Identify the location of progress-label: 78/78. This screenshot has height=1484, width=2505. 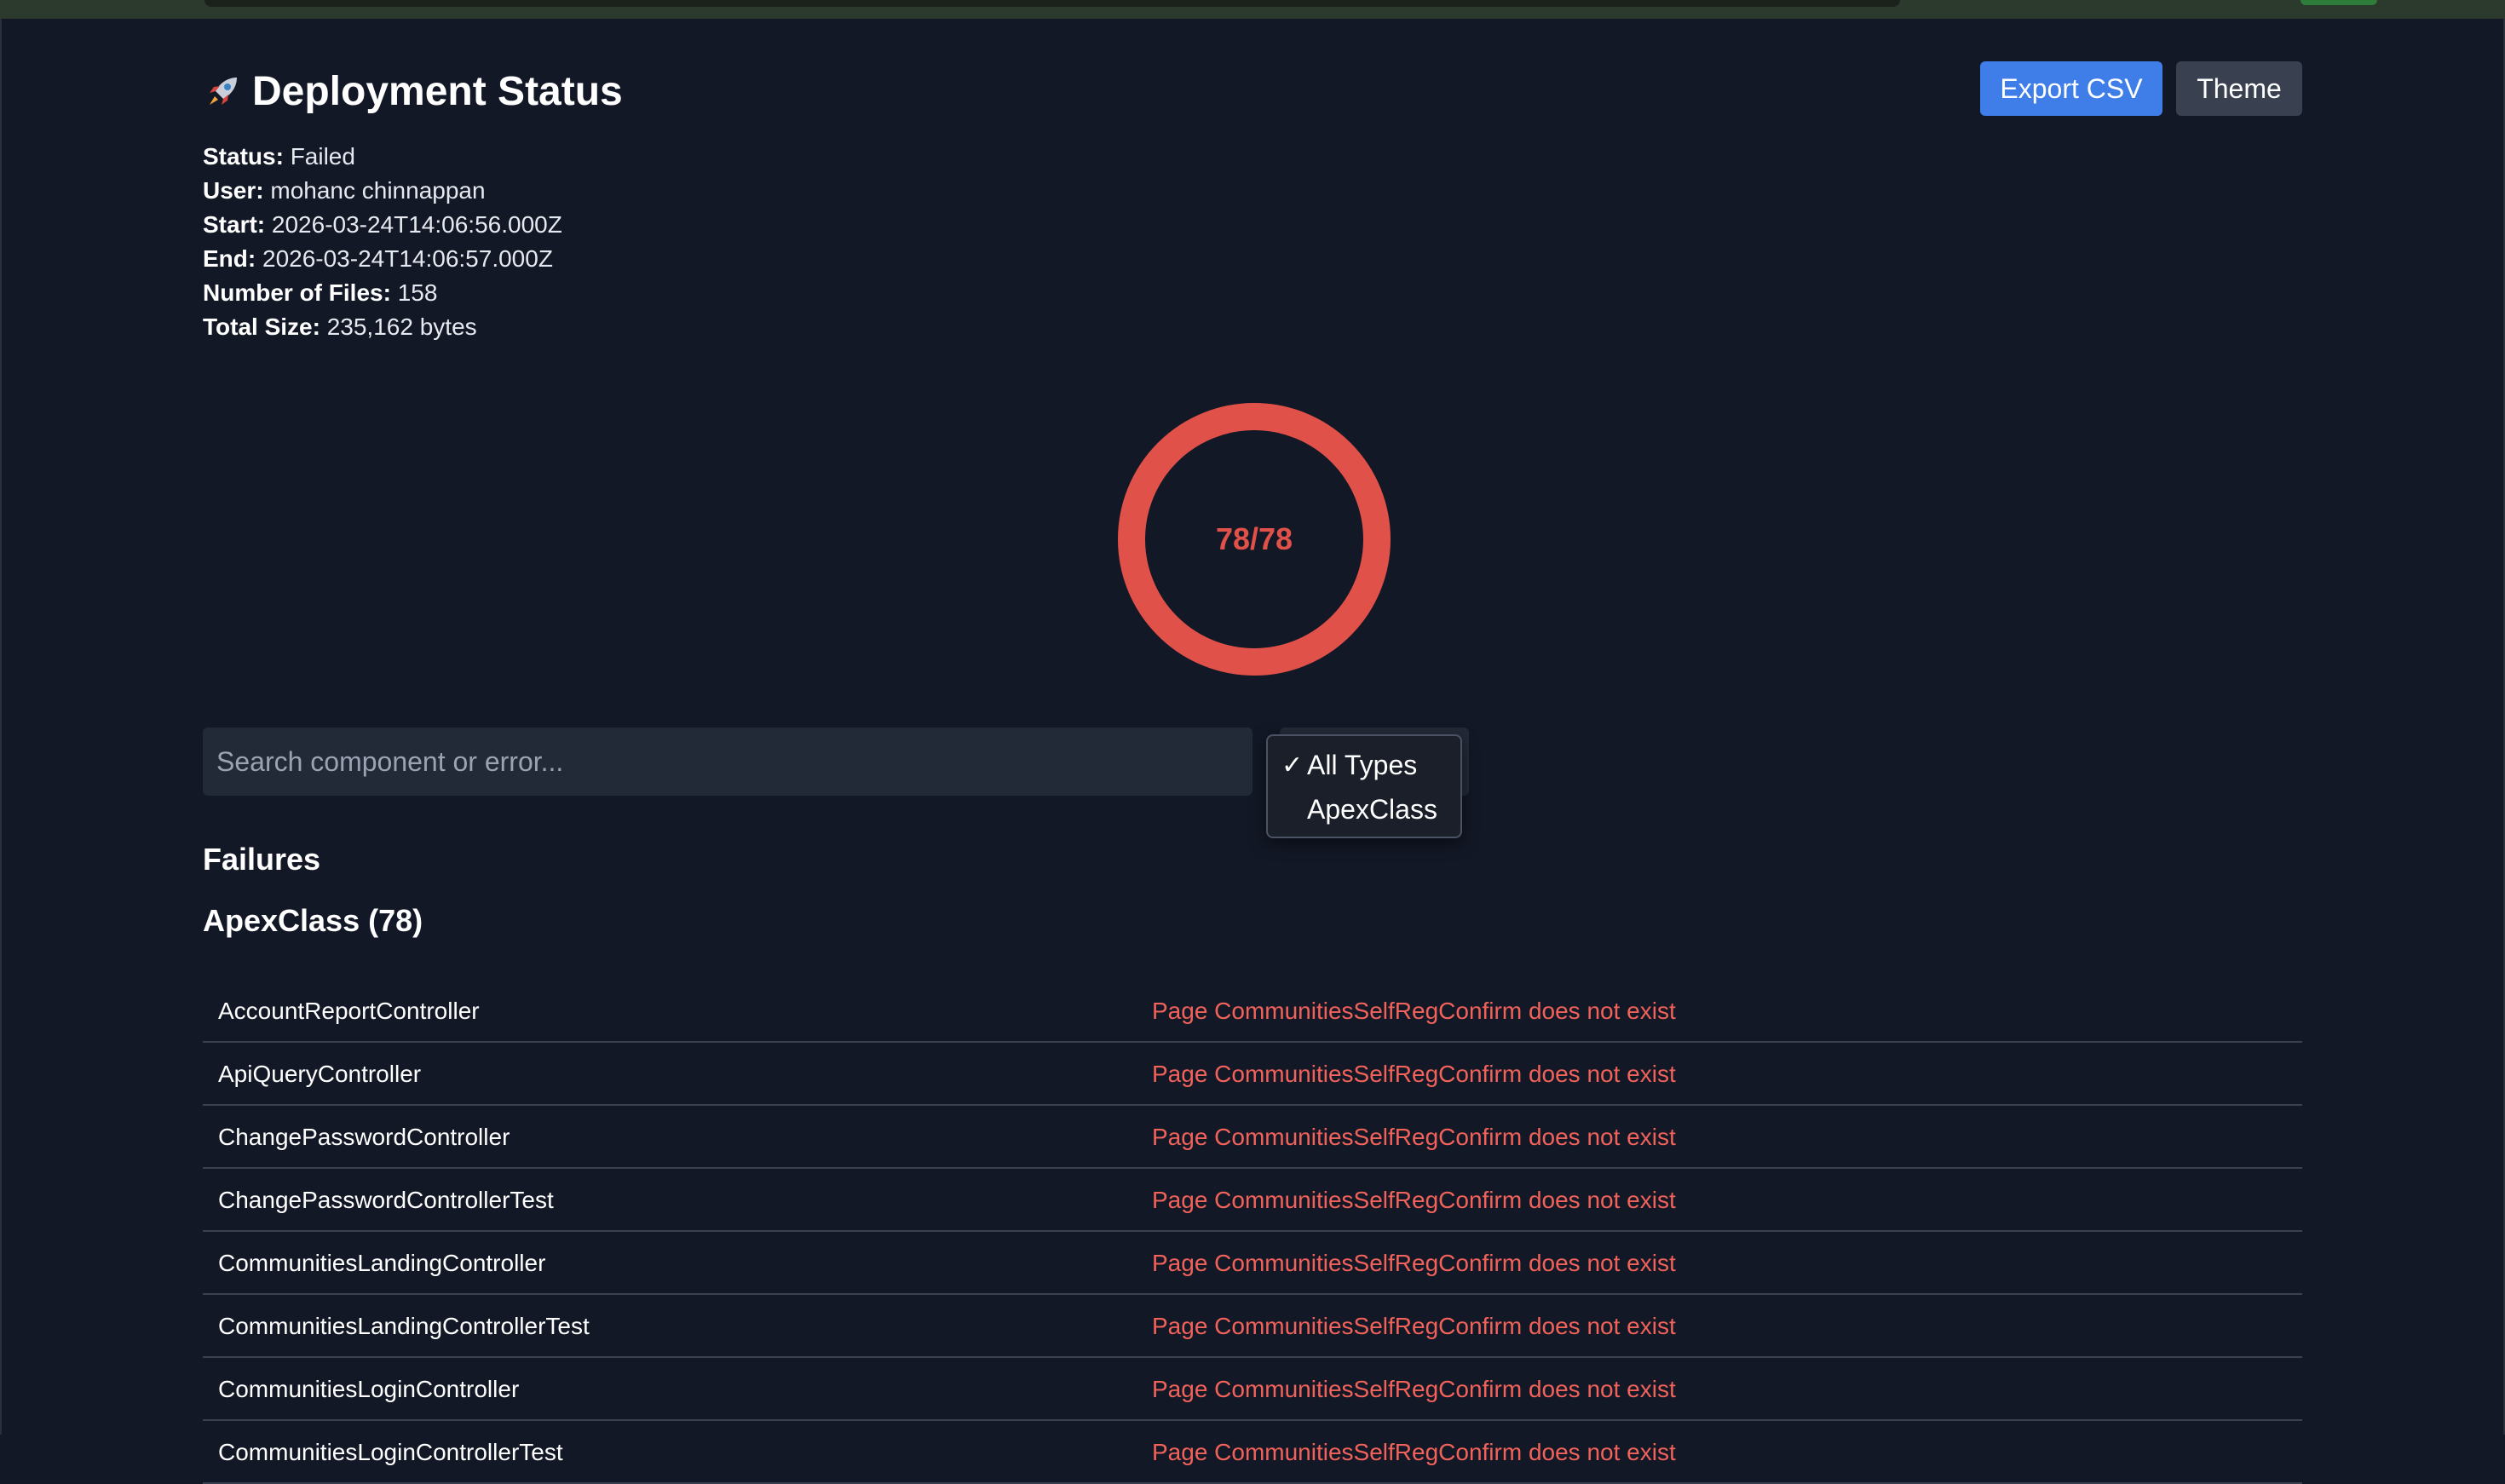
(1254, 538).